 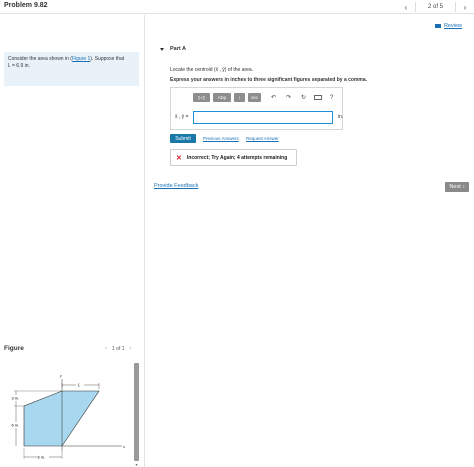 What do you see at coordinates (19, 66) in the screenshot?
I see `prompt-length-value: L = 6.9 in.` at bounding box center [19, 66].